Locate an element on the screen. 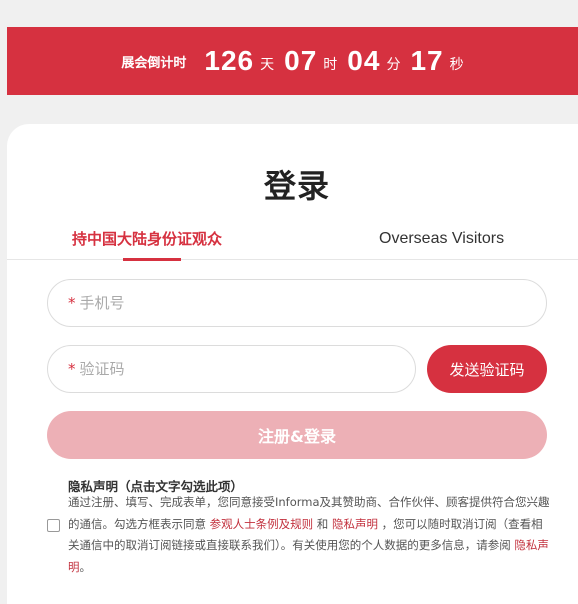 Image resolution: width=578 pixels, height=604 pixels. tab-mainland-id: 持中国大陆身份证观众 is located at coordinates (147, 242).